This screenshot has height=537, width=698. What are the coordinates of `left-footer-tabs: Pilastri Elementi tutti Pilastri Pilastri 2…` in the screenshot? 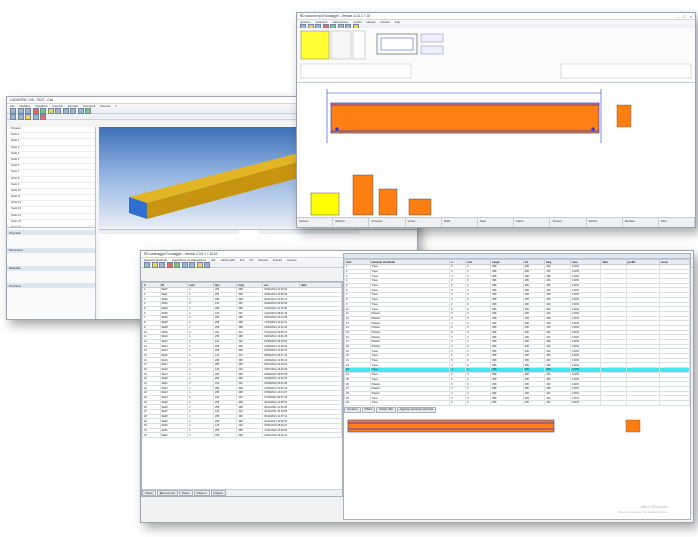 It's located at (242, 493).